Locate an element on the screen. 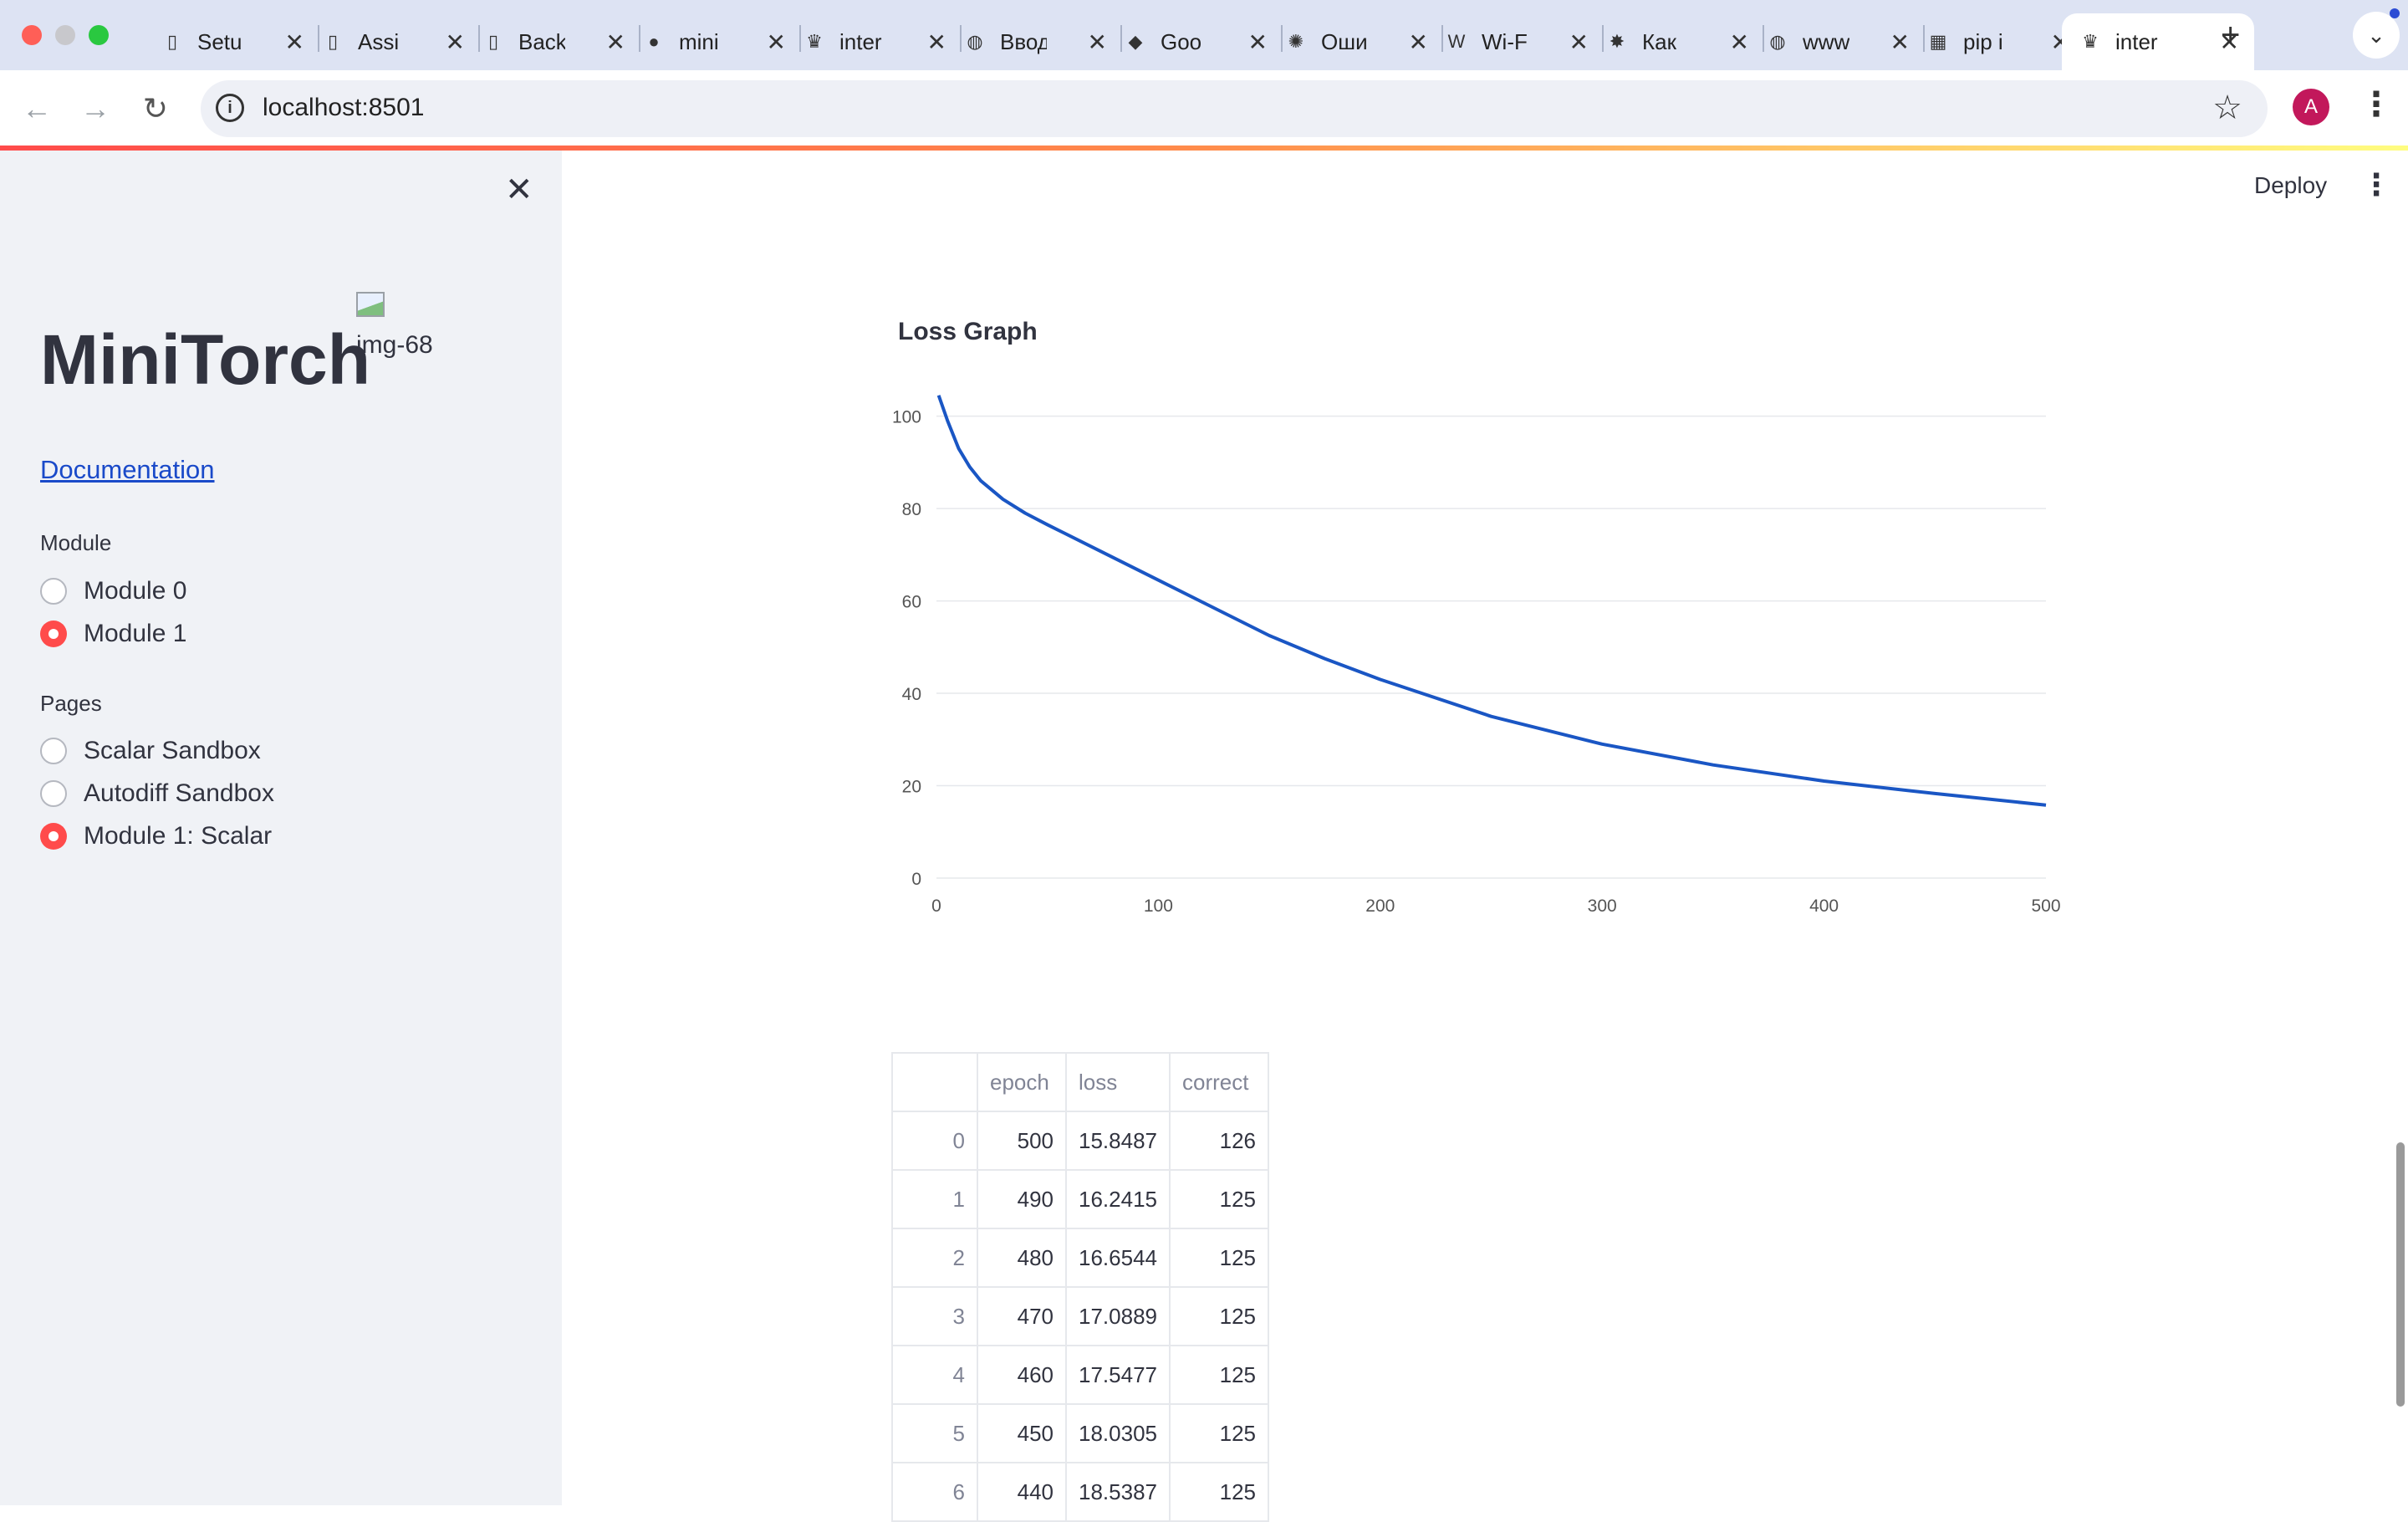  table-row: 1 490 16.2415 125 is located at coordinates (1080, 1199).